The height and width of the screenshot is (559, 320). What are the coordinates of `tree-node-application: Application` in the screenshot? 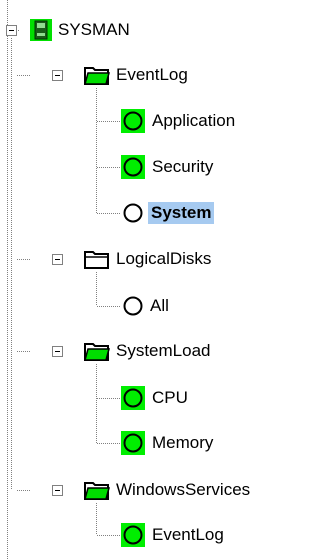 It's located at (179, 121).